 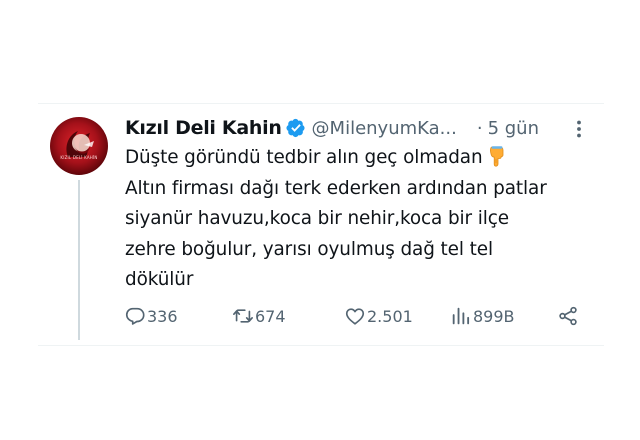 What do you see at coordinates (321, 103) in the screenshot?
I see `top-divider` at bounding box center [321, 103].